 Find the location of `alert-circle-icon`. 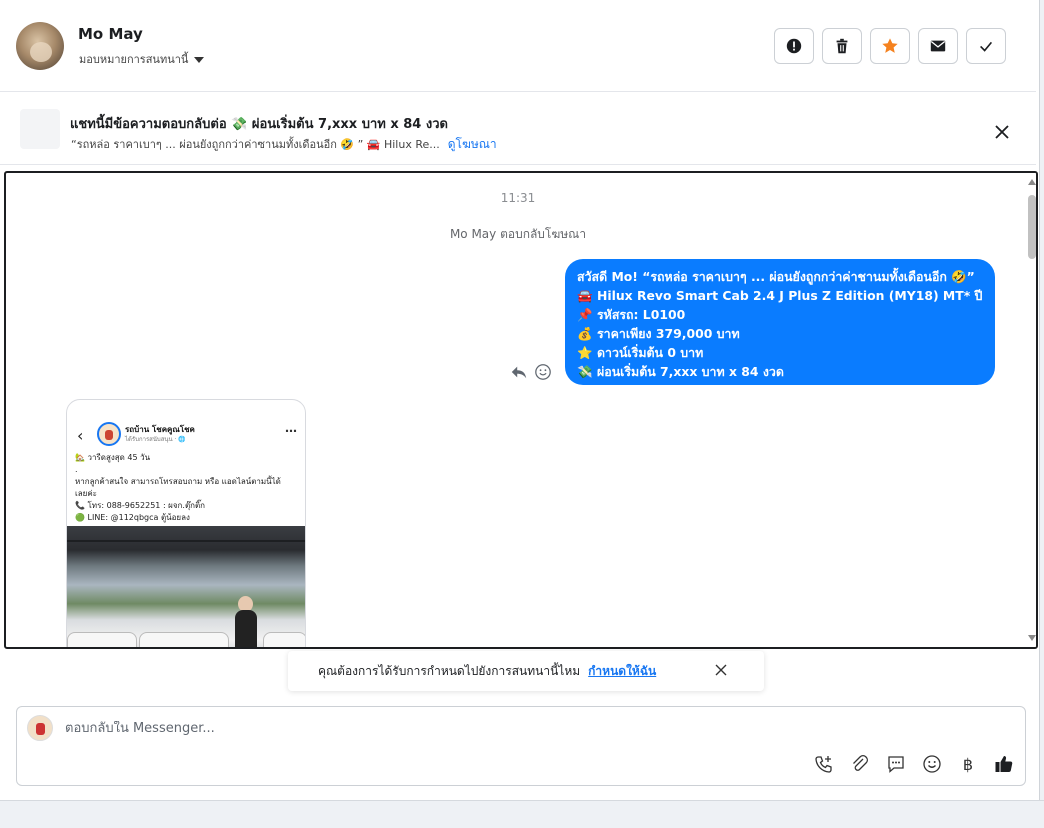

alert-circle-icon is located at coordinates (794, 46).